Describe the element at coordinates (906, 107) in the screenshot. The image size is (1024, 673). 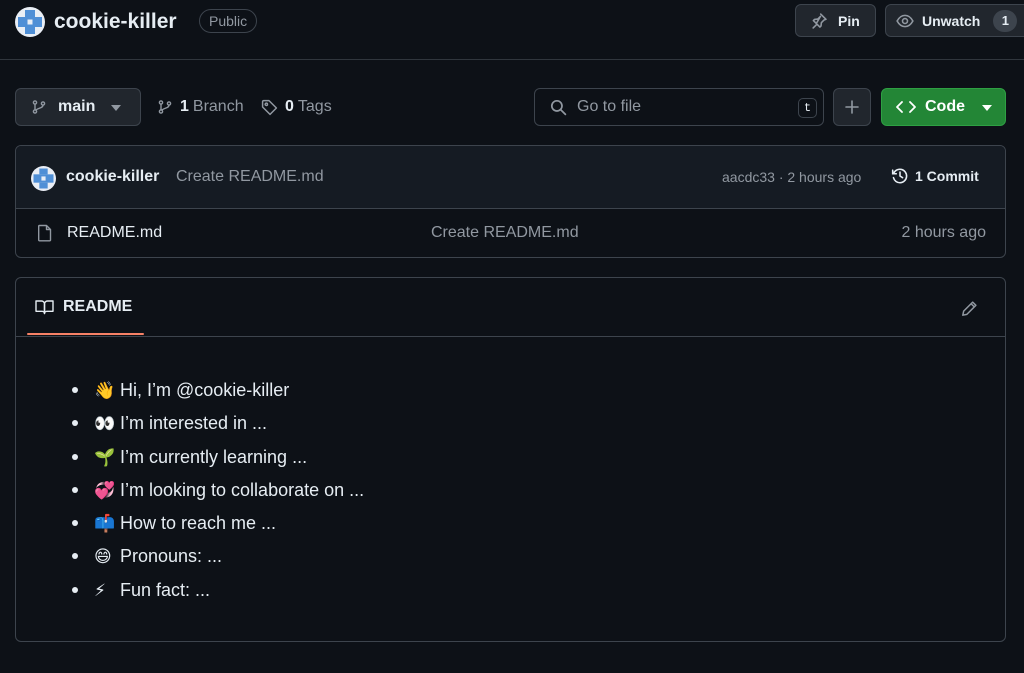
I see `code-icon` at that location.